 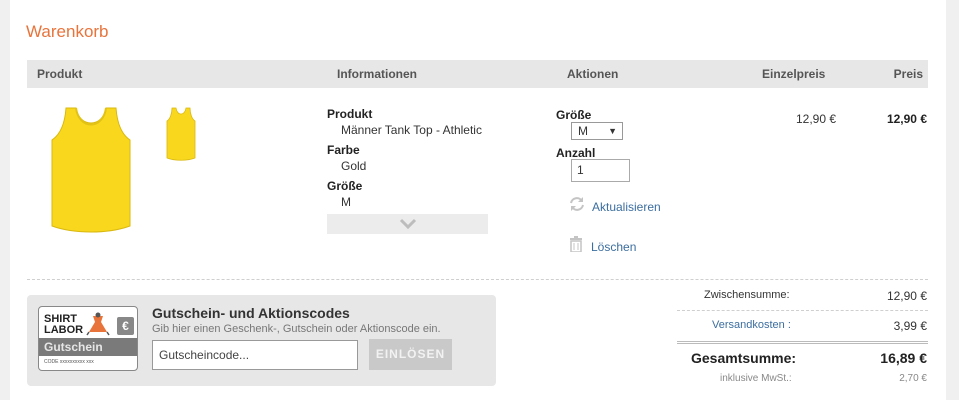 What do you see at coordinates (251, 313) in the screenshot?
I see `voucher-title: Gutschein- und Aktionscodes` at bounding box center [251, 313].